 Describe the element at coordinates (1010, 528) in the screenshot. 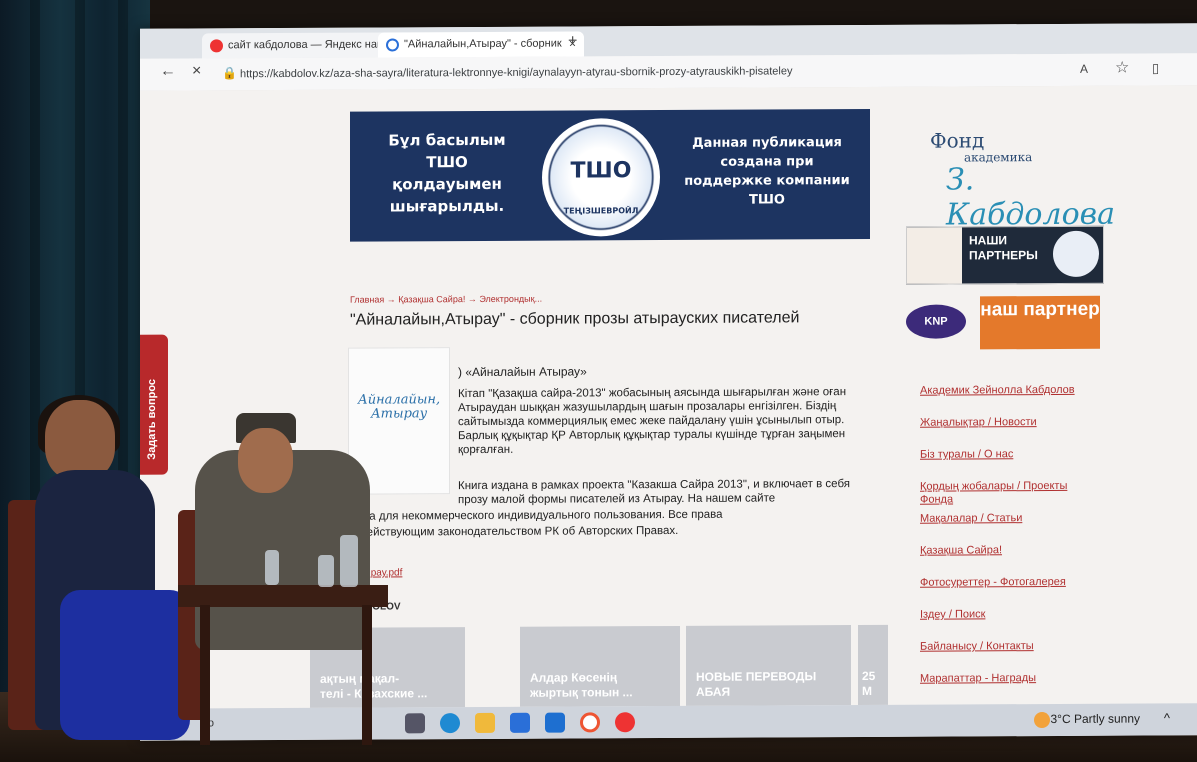

I see `sidebar-link: Мақалалар / Статьи` at that location.